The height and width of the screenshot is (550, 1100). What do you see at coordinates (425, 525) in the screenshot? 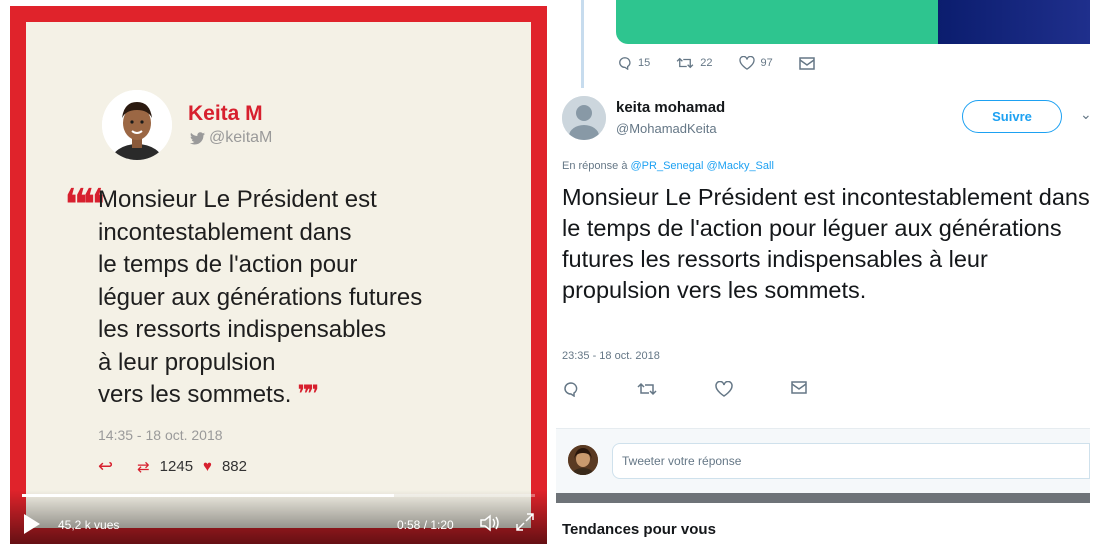
I see `video-timecode: 0:58 / 1:20` at bounding box center [425, 525].